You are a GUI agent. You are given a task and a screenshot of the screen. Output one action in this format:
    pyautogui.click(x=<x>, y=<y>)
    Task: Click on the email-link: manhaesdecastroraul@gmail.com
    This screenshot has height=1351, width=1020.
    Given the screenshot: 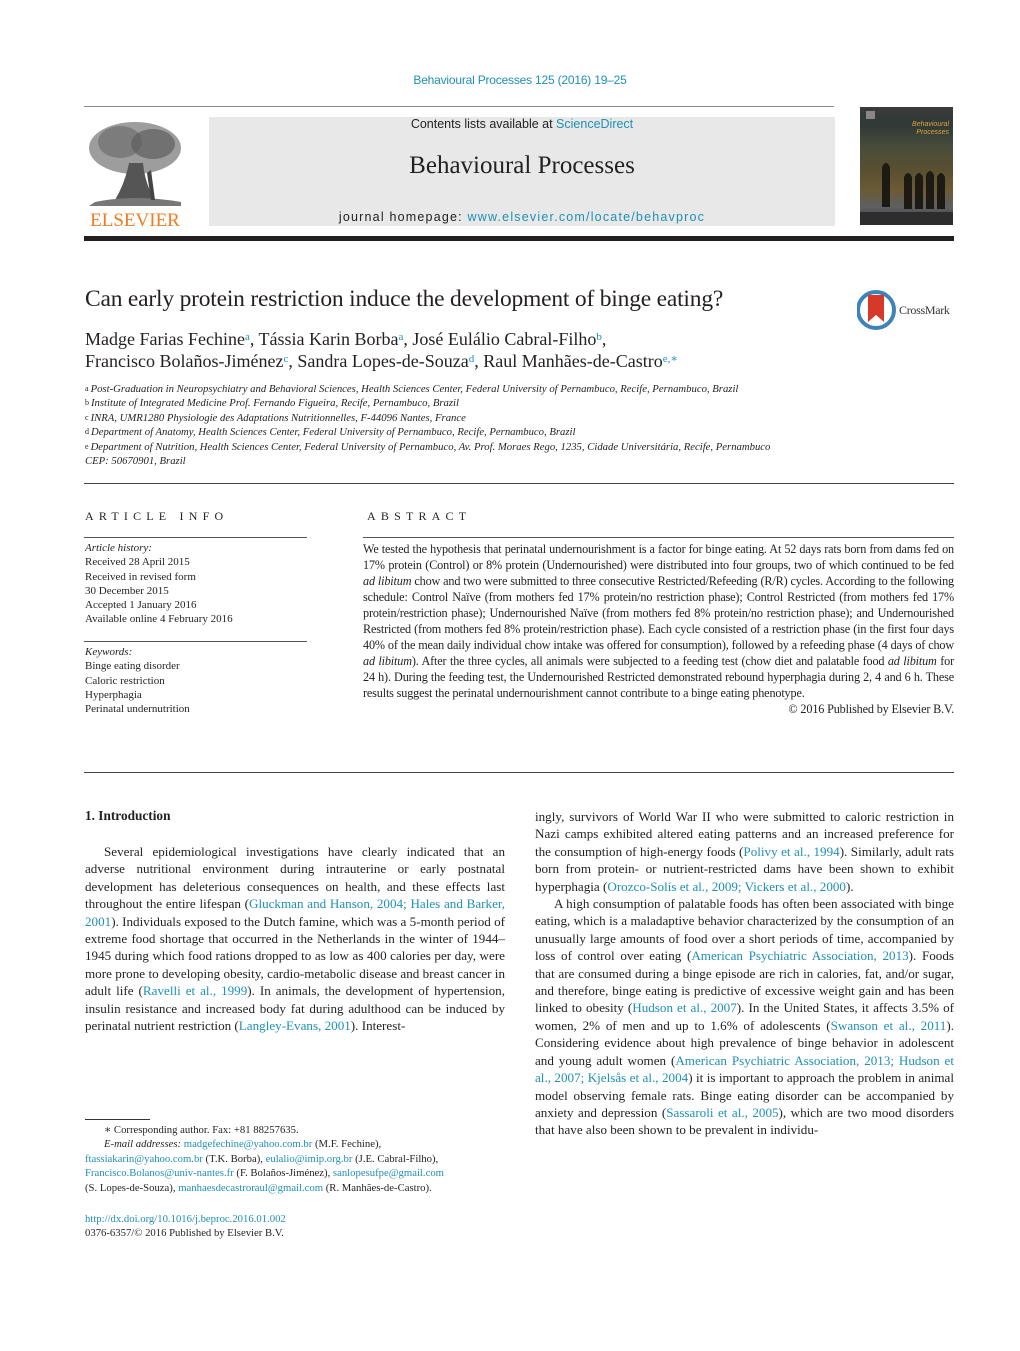 What is the action you would take?
    pyautogui.click(x=250, y=1188)
    